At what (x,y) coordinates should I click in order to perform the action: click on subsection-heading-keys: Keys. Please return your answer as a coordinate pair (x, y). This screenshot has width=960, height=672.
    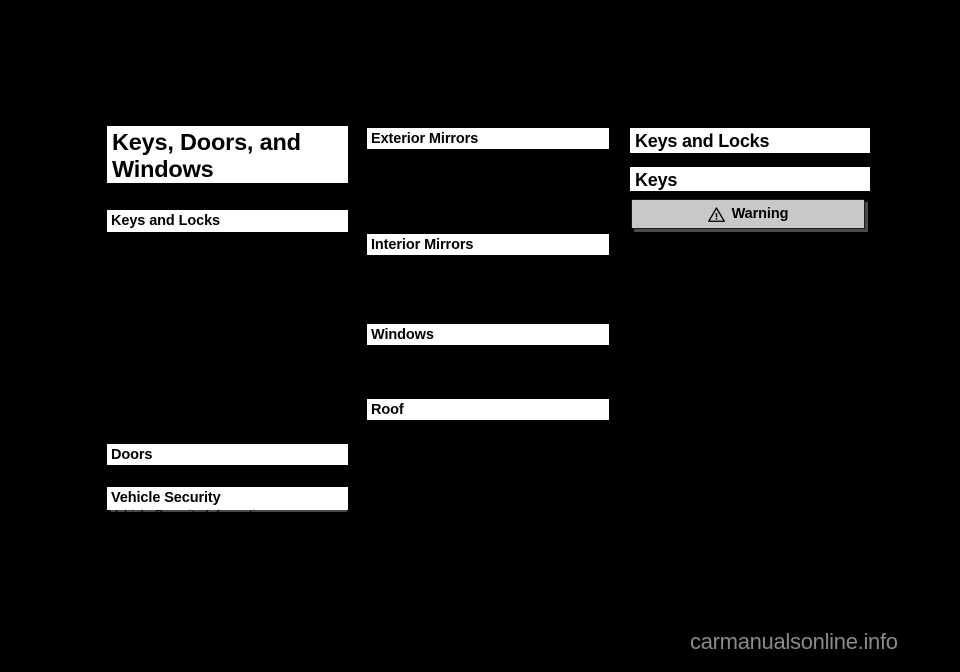
    Looking at the image, I should click on (750, 179).